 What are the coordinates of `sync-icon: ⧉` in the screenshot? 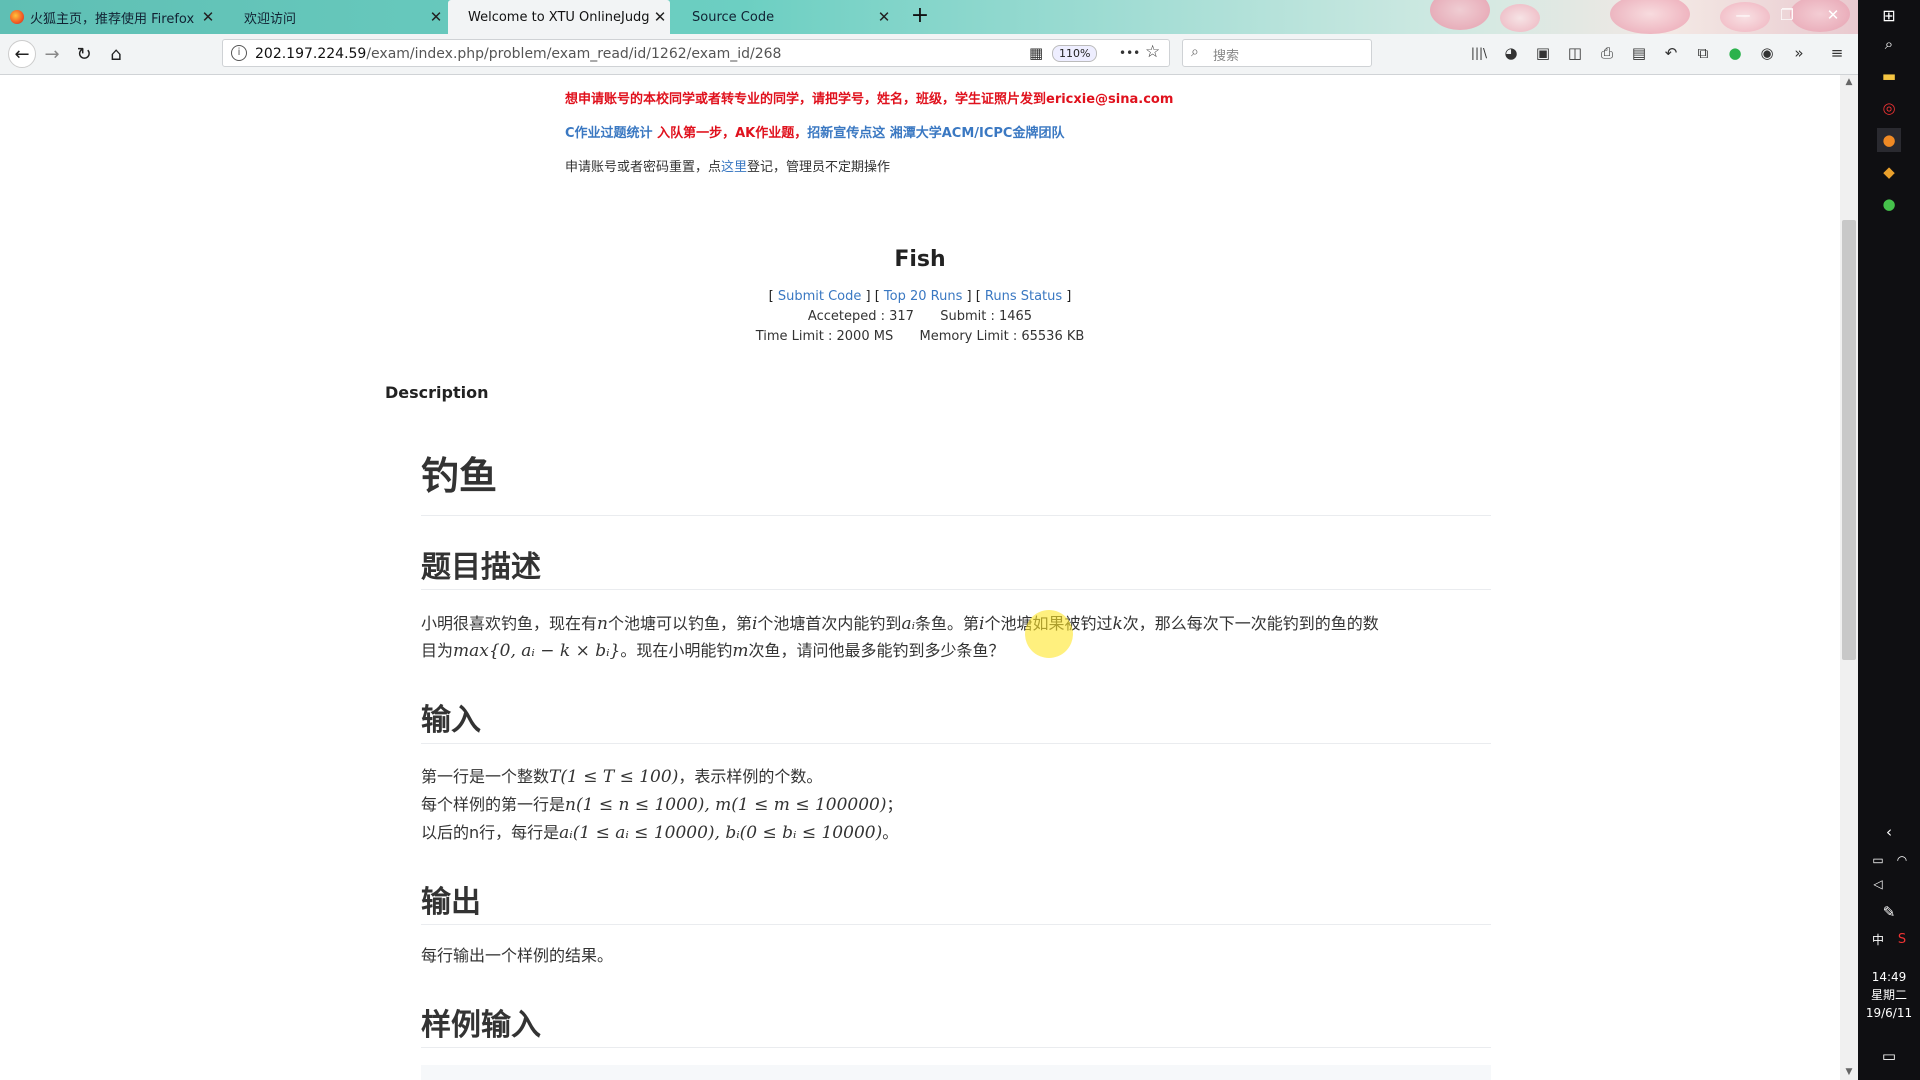 It's located at (1703, 53).